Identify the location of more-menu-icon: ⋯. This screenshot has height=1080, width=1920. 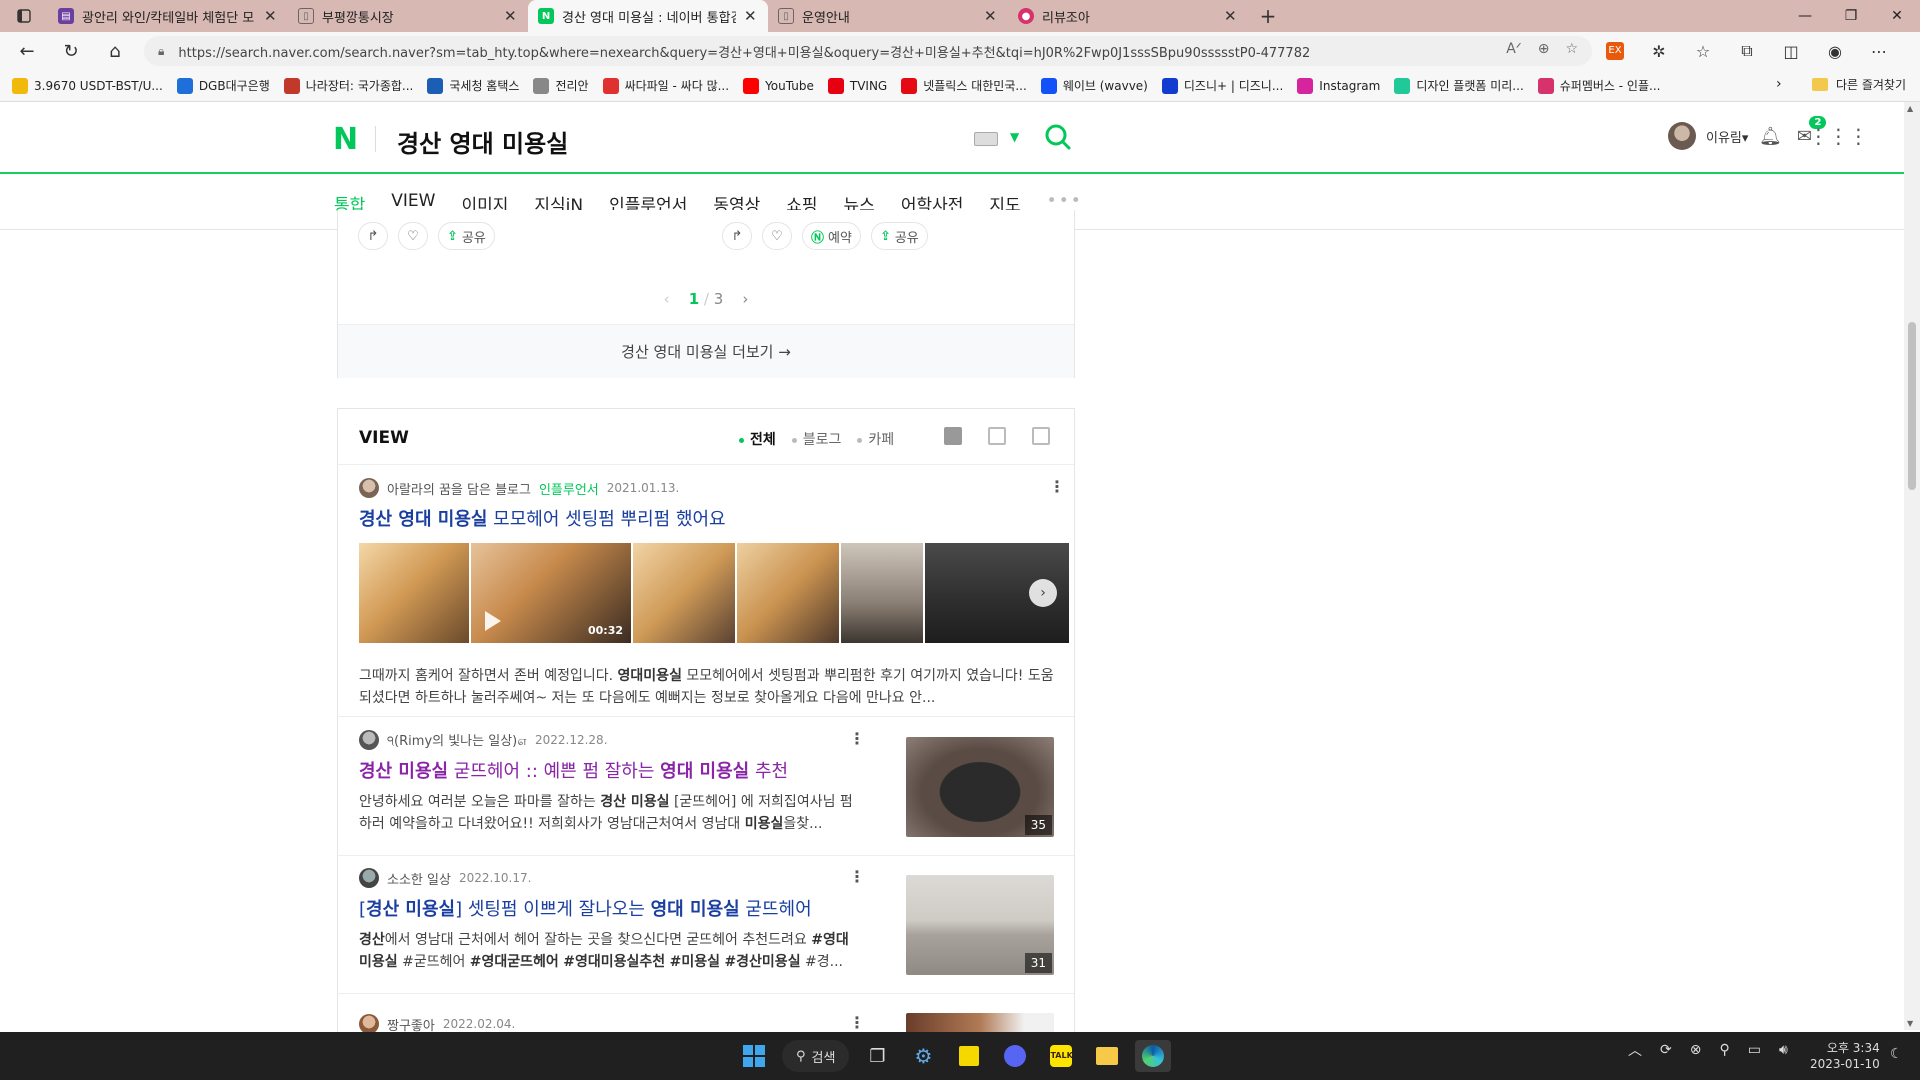
(1879, 51).